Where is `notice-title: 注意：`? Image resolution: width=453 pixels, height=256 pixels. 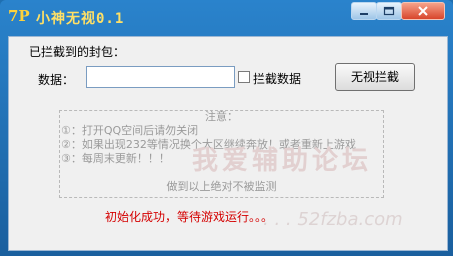
notice-title: 注意： is located at coordinates (221, 116).